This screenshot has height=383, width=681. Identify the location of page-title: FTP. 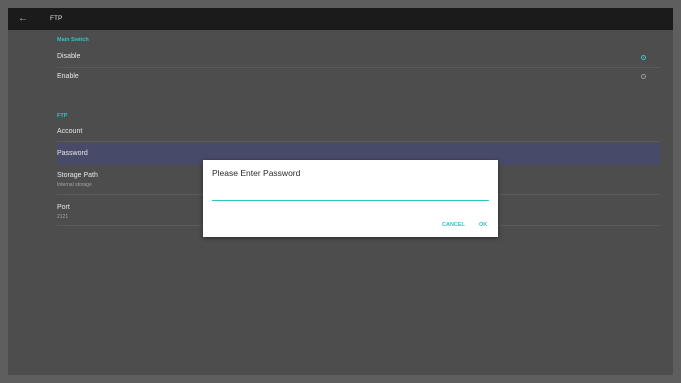
(56, 18).